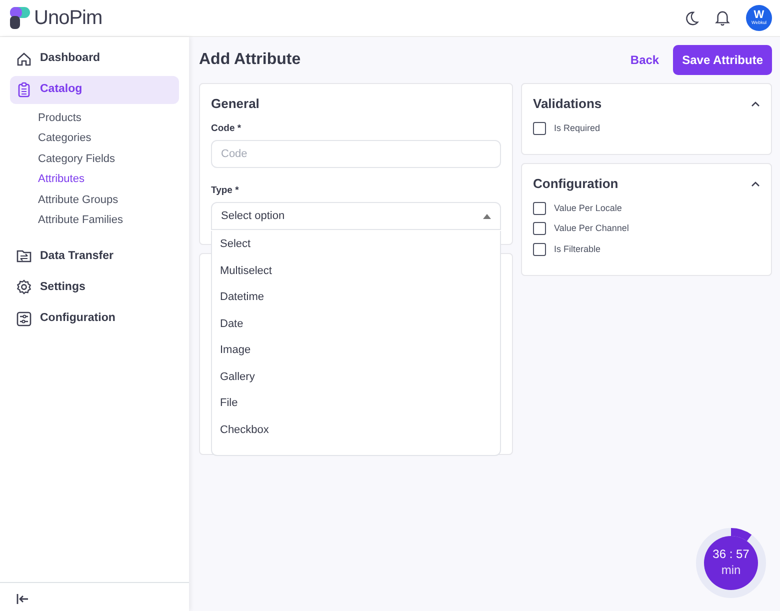 This screenshot has width=780, height=611. Describe the element at coordinates (94, 318) in the screenshot. I see `sidebar-item: Configuration` at that location.